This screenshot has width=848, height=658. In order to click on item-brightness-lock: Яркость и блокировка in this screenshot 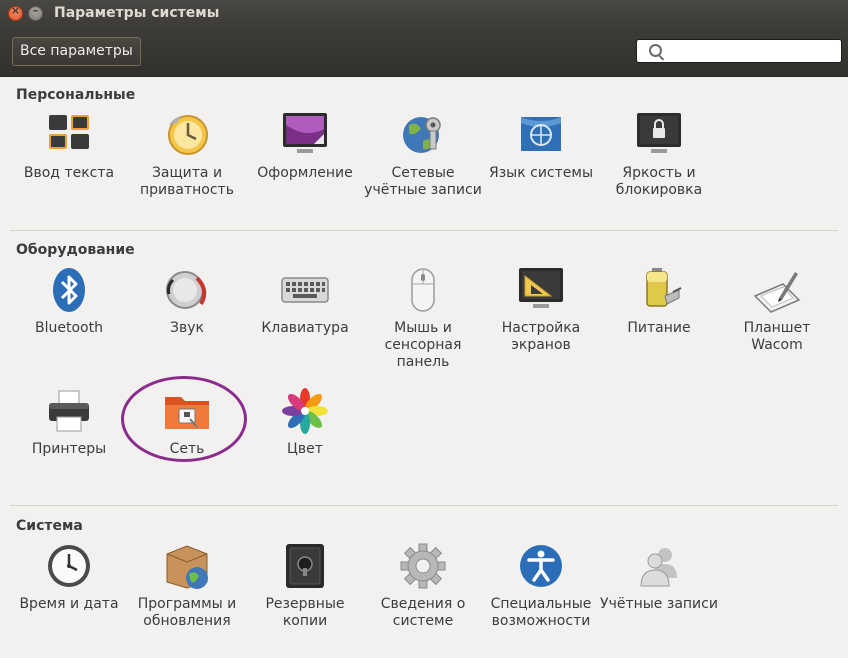, I will do `click(659, 155)`.